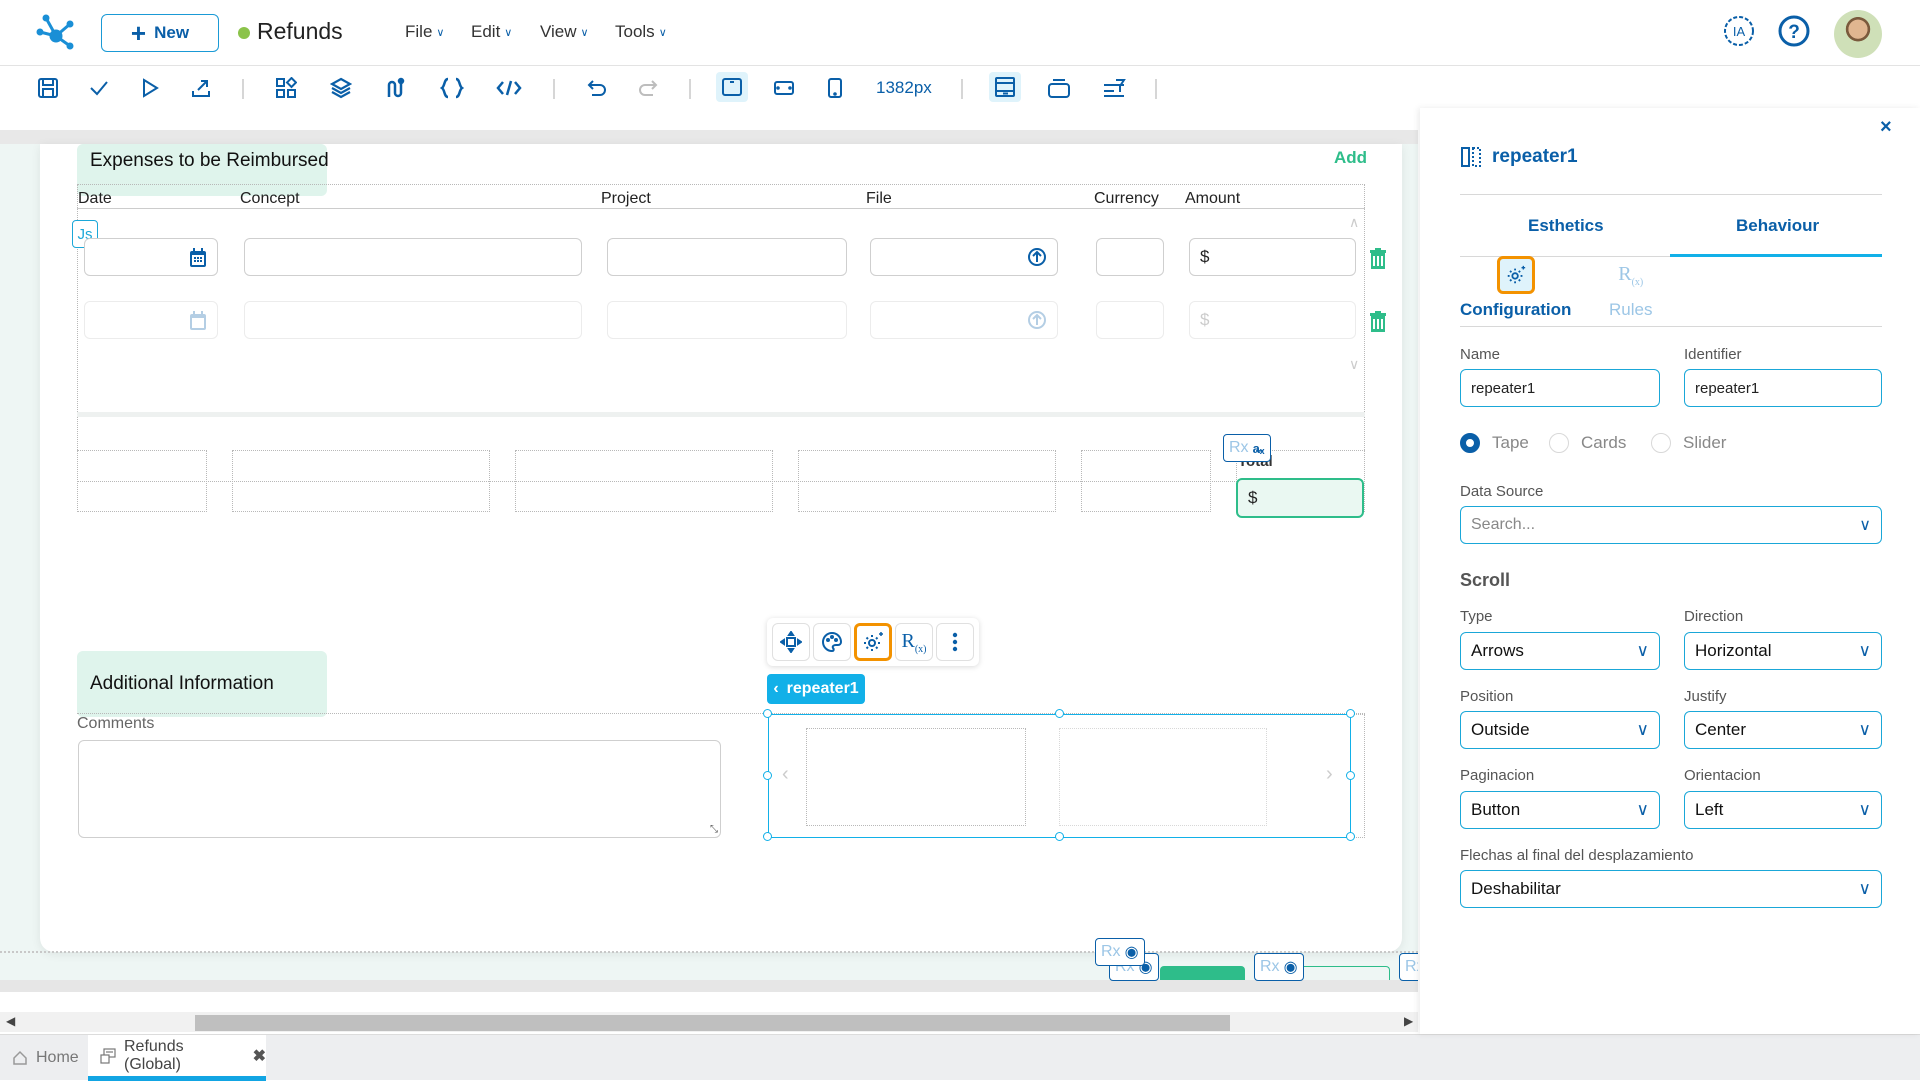  Describe the element at coordinates (286, 88) in the screenshot. I see `components-icon` at that location.